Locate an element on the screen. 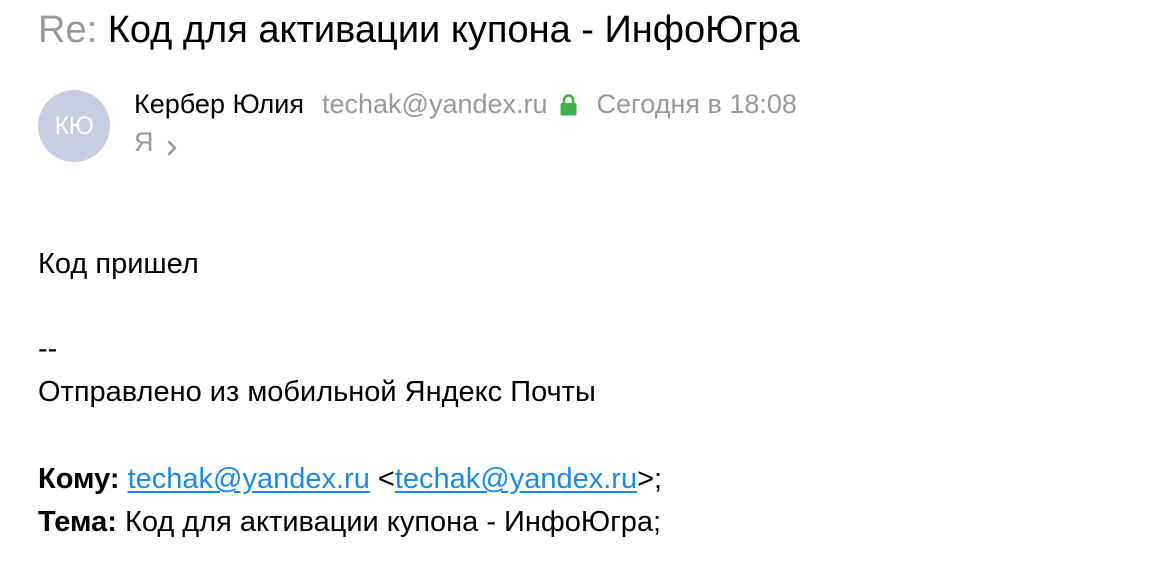 Image resolution: width=1160 pixels, height=576 pixels. message-date: Сегодня в 18:08 is located at coordinates (696, 103).